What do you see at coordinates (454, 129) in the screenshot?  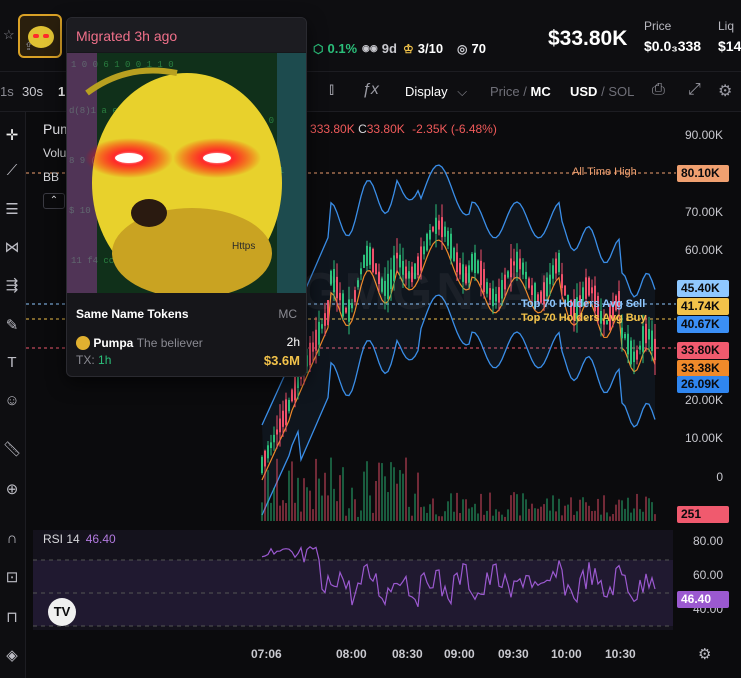 I see `ohlc-change: -2.35K (-6.48%)` at bounding box center [454, 129].